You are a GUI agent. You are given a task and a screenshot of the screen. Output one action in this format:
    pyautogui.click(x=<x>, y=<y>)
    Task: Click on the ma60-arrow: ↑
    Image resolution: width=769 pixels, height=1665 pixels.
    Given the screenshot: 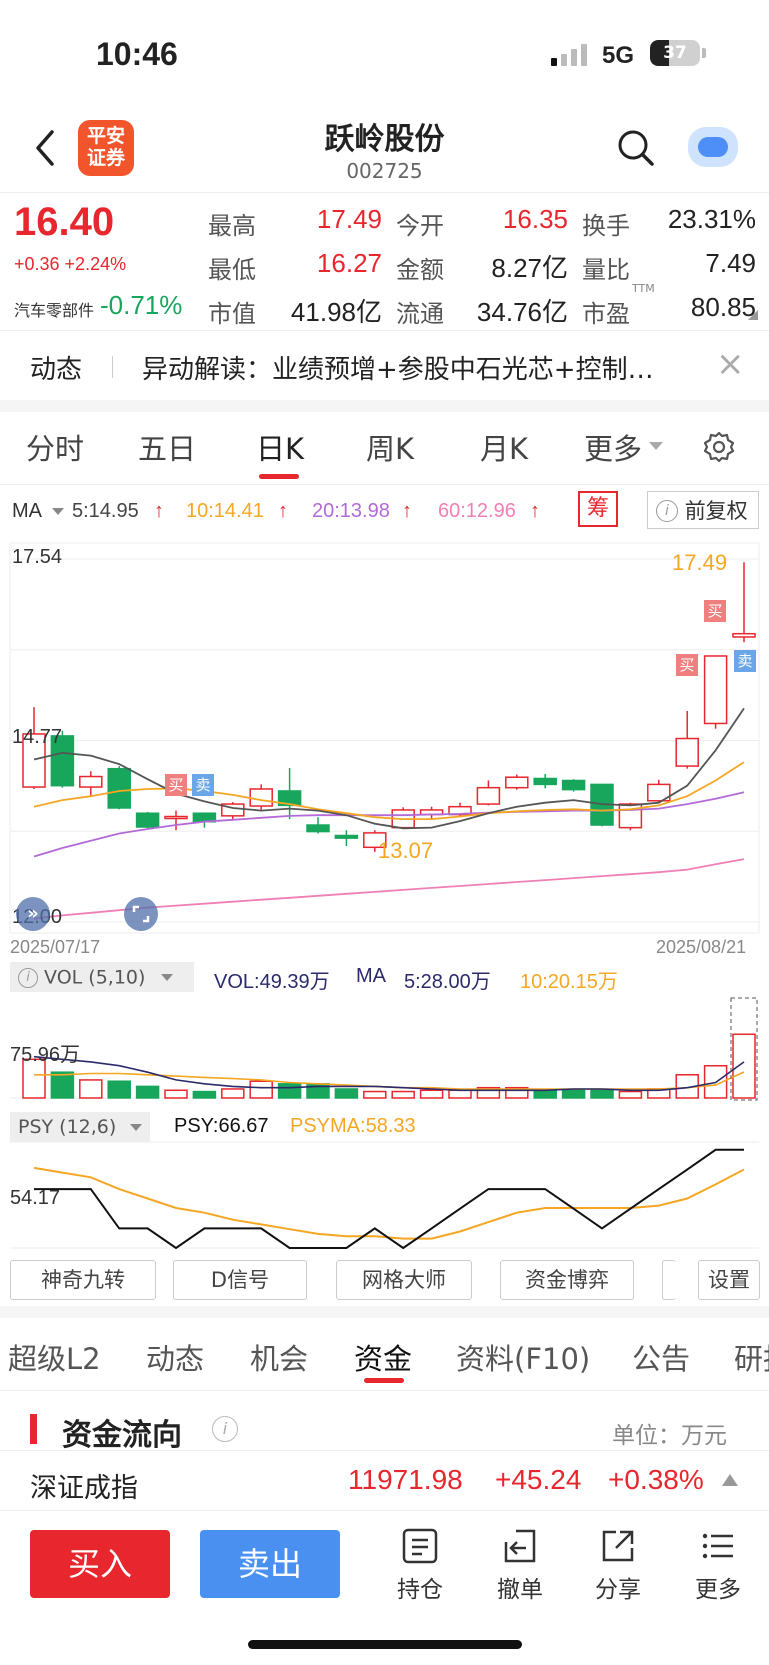 What is the action you would take?
    pyautogui.click(x=535, y=511)
    